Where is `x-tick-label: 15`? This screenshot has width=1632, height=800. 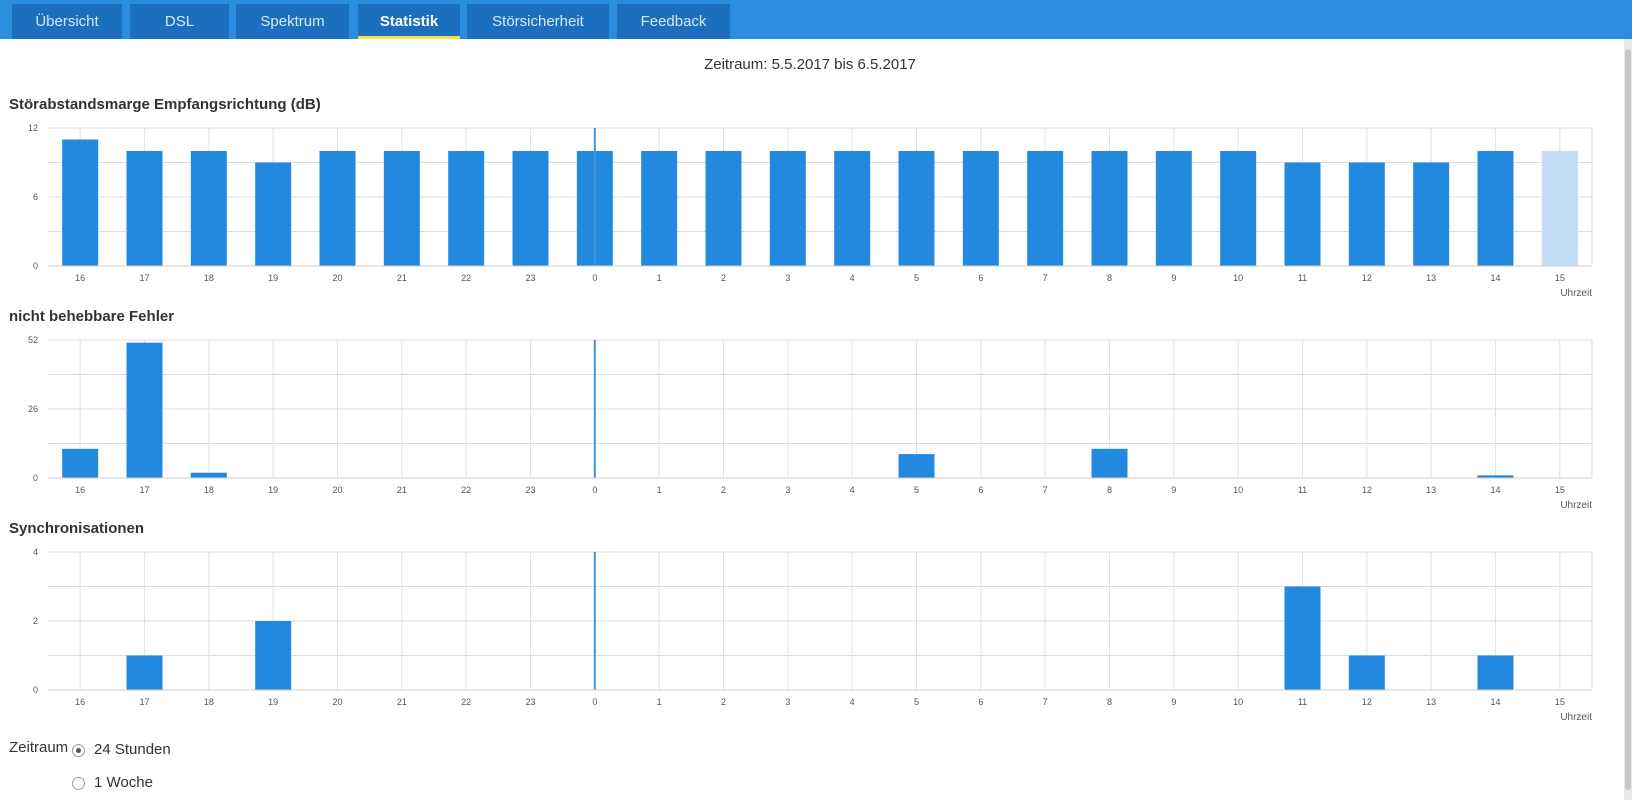
x-tick-label: 15 is located at coordinates (1560, 702).